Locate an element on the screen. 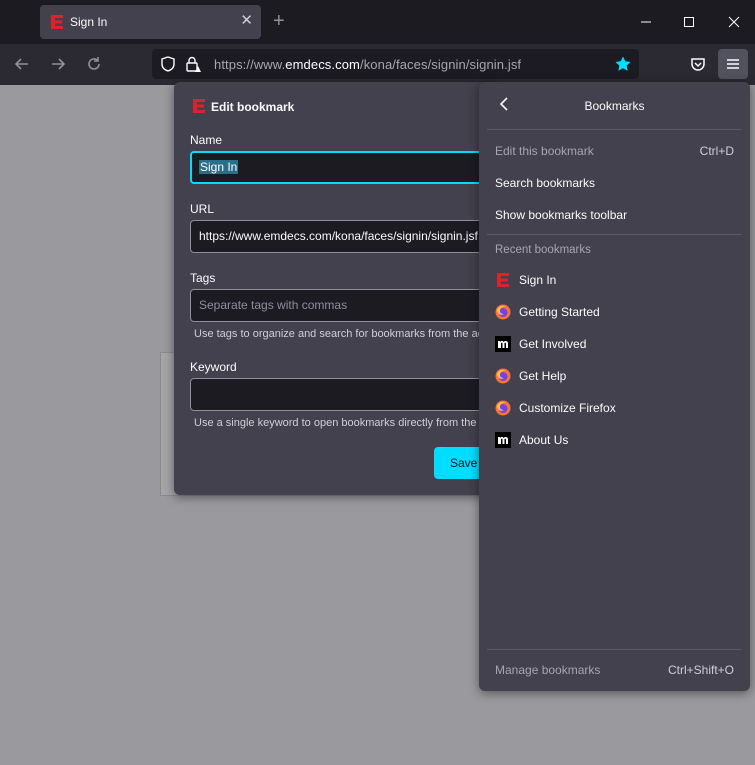 This screenshot has width=755, height=765. recent-bookmark-item: Sign In is located at coordinates (614, 280).